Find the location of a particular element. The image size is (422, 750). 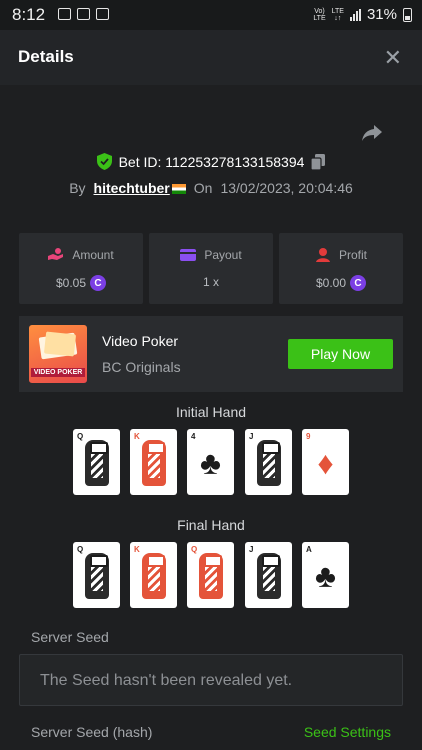

volte-icon: Vo) LTE is located at coordinates (319, 14).